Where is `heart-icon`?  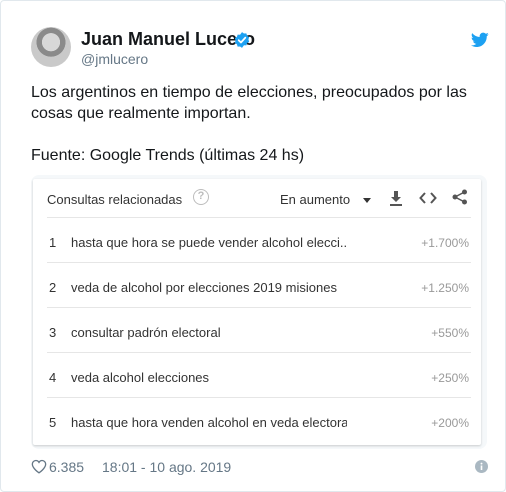 heart-icon is located at coordinates (39, 466).